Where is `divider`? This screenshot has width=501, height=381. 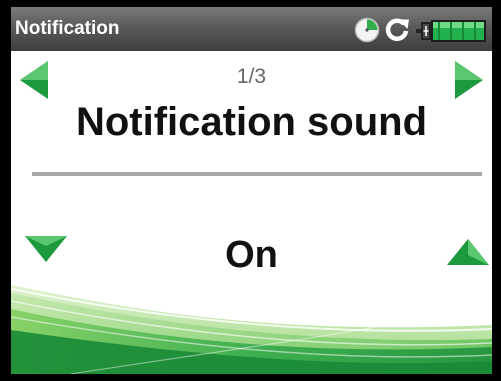
divider is located at coordinates (257, 174).